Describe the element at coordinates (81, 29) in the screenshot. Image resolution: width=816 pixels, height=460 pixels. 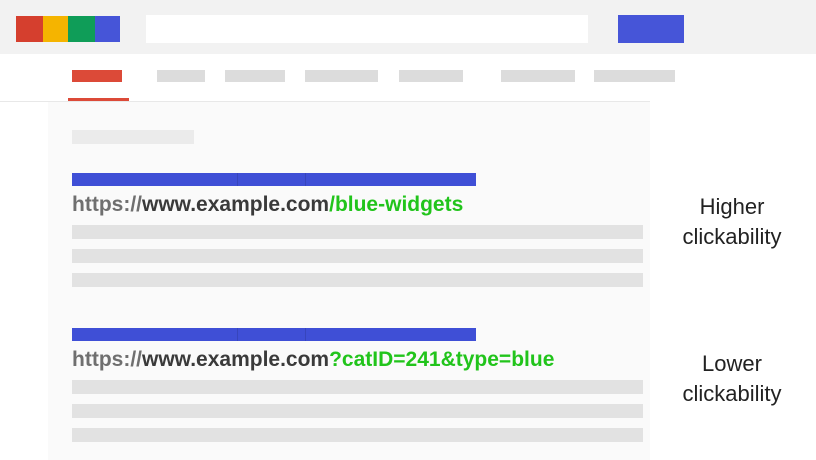
I see `logo-green-block` at that location.